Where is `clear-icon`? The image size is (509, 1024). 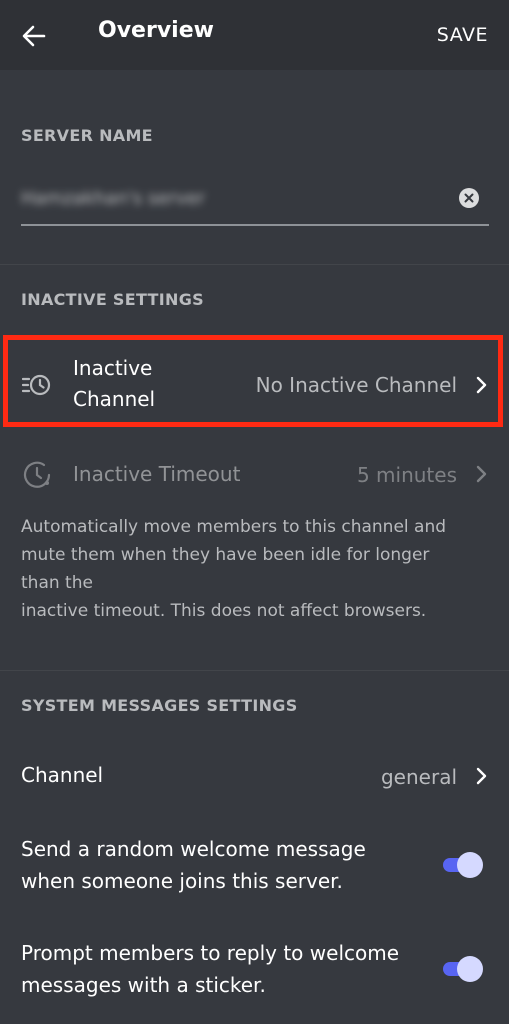
clear-icon is located at coordinates (469, 198).